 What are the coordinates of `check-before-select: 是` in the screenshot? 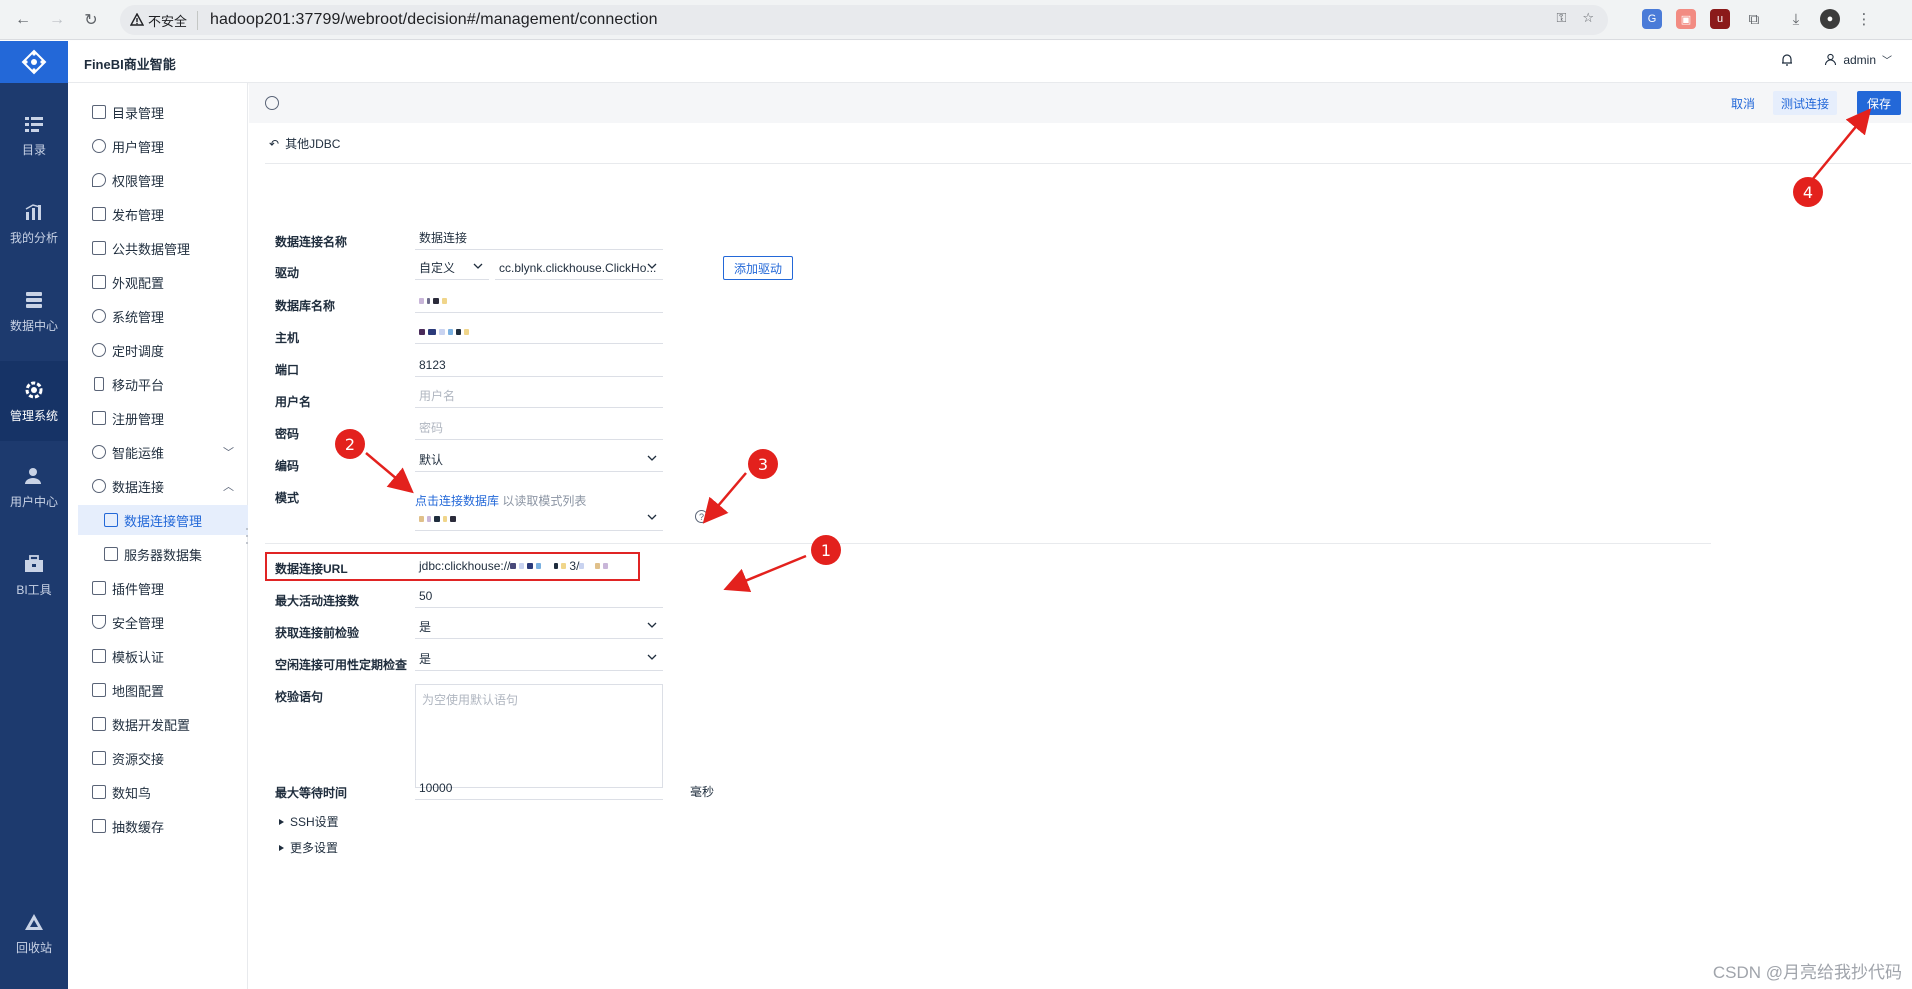 It's located at (539, 627).